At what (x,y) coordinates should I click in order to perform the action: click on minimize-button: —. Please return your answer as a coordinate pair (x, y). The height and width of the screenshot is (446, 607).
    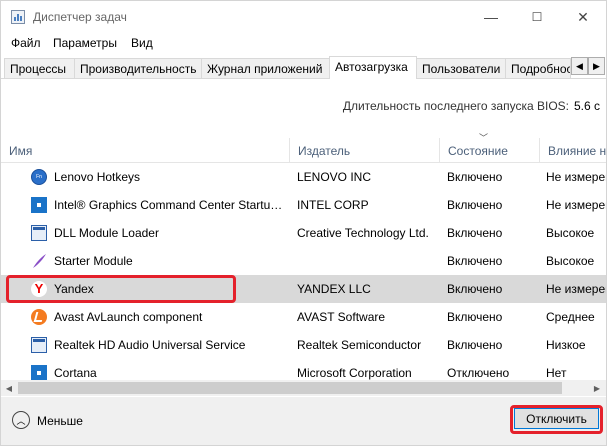
    Looking at the image, I should click on (491, 17).